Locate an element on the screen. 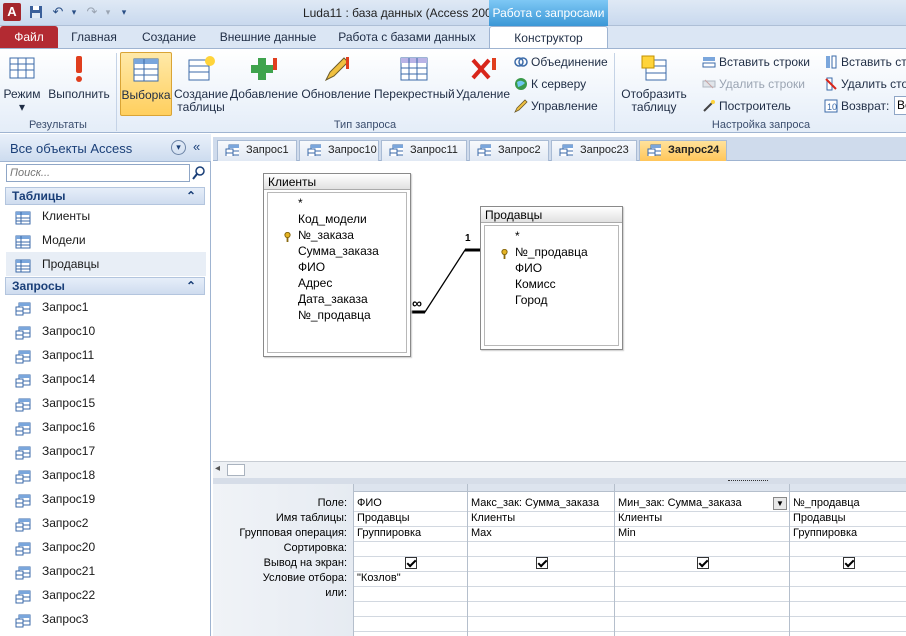  grid-column: №_продавца Продавцы Группировка is located at coordinates (847, 560).